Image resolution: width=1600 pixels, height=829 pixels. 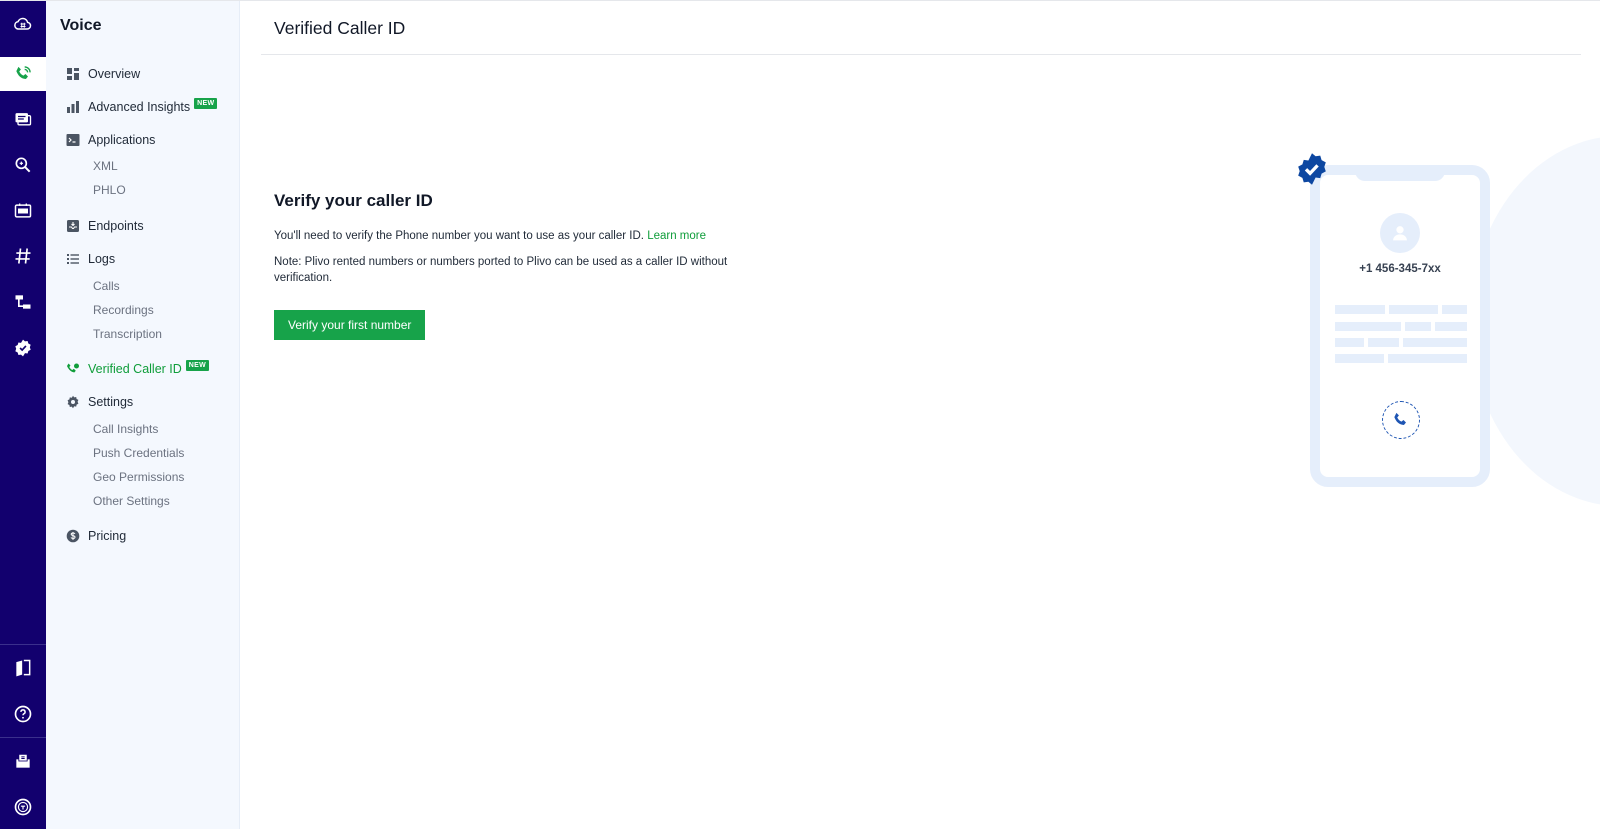 I want to click on caller-id-illustration: +1 456-345-7xx, so click(x=1435, y=326).